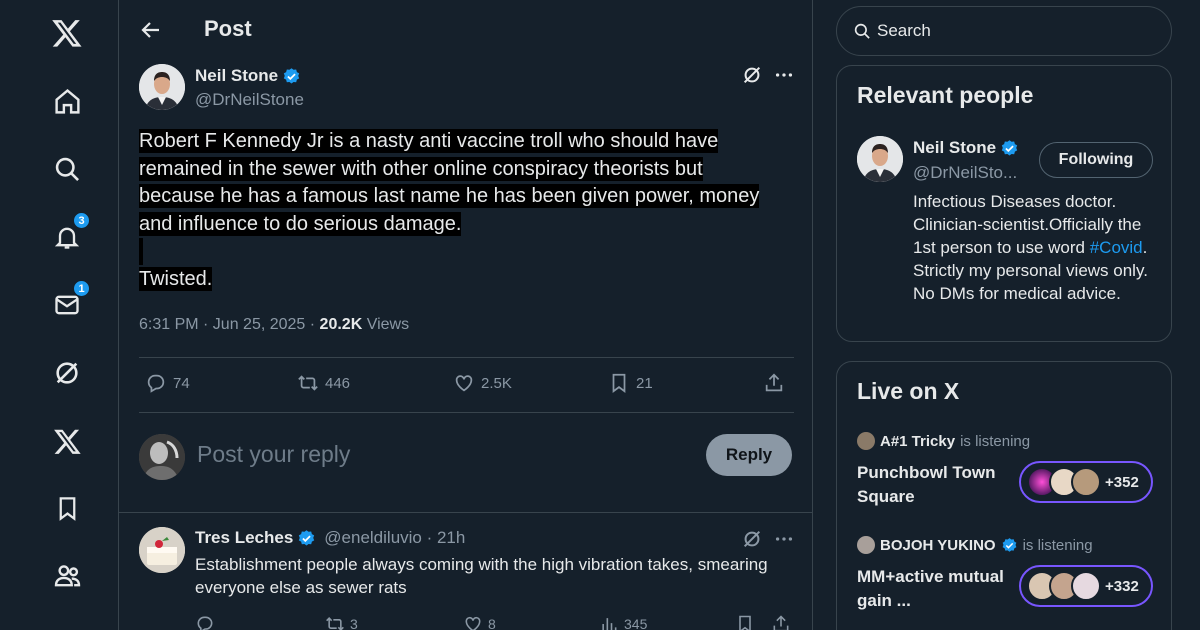  What do you see at coordinates (623, 622) in the screenshot?
I see `reply-views-action: 345` at bounding box center [623, 622].